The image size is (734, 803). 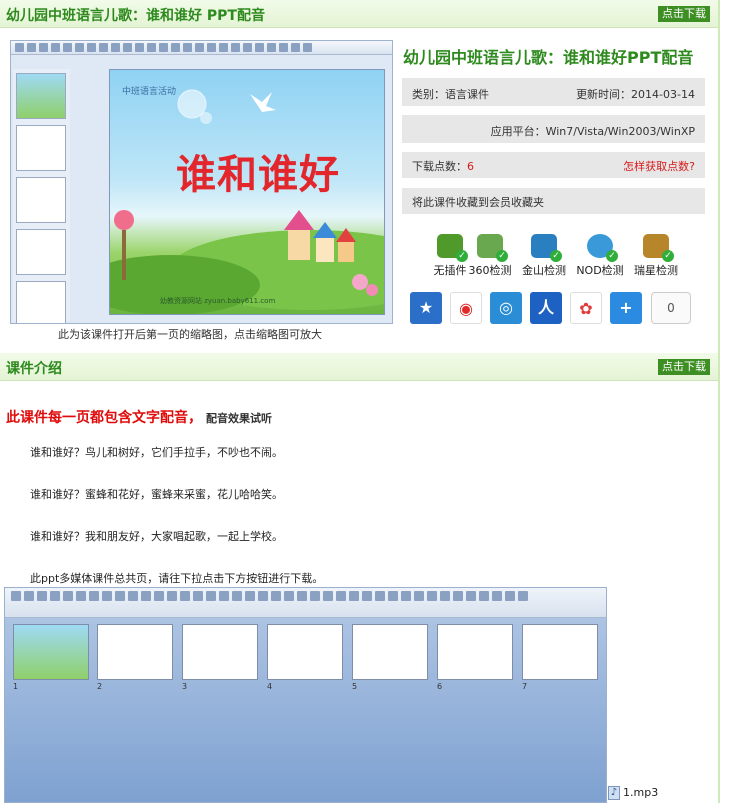 I want to click on nod-check: NOD检测, so click(x=600, y=256).